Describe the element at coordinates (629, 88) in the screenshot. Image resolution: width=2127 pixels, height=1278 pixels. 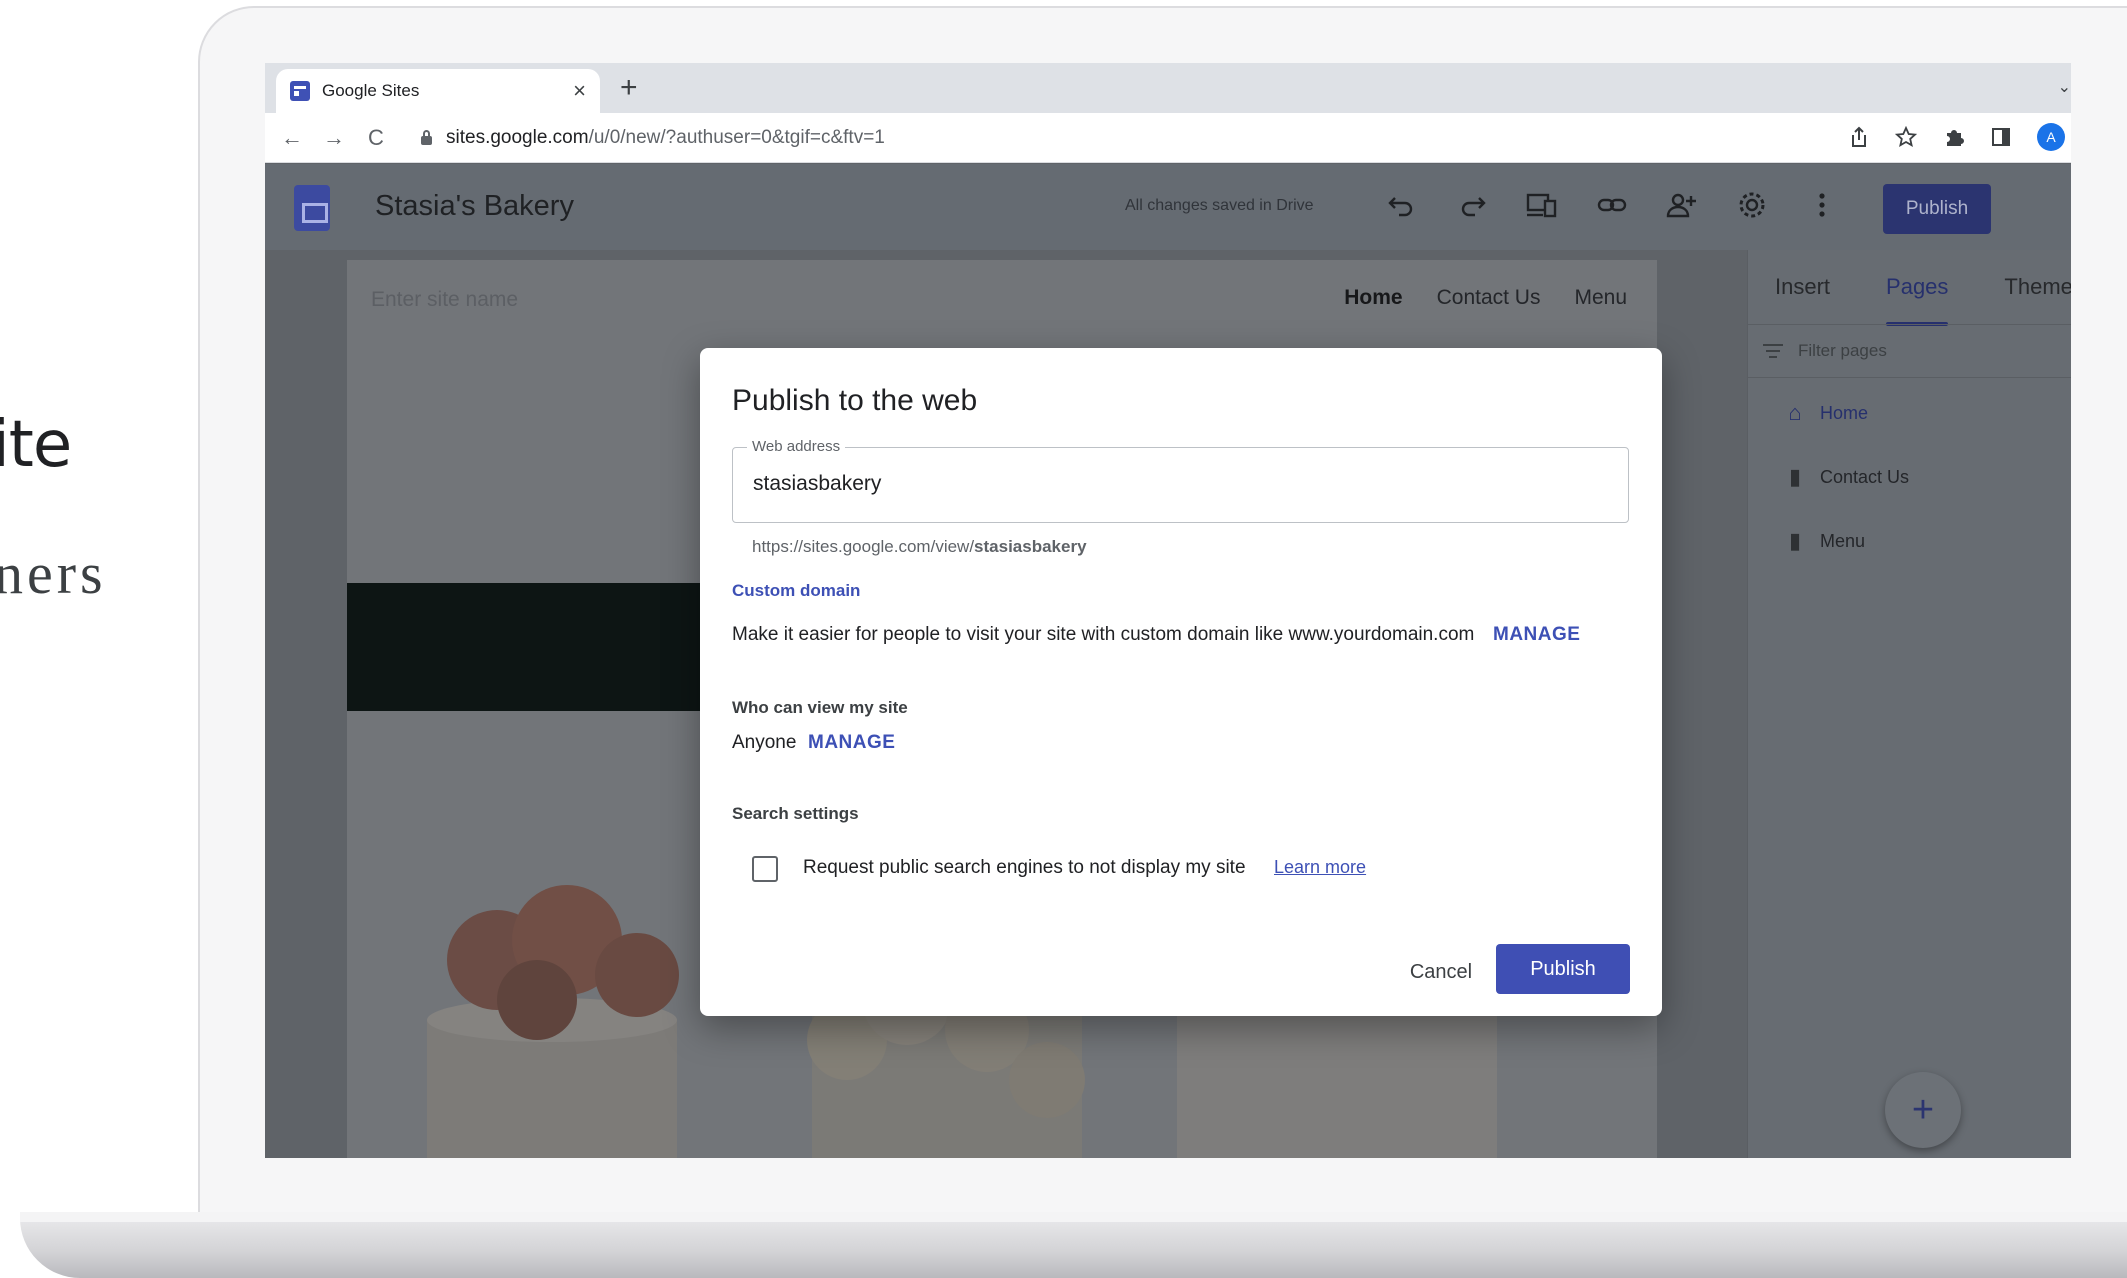
I see `new-tab-button: +` at that location.